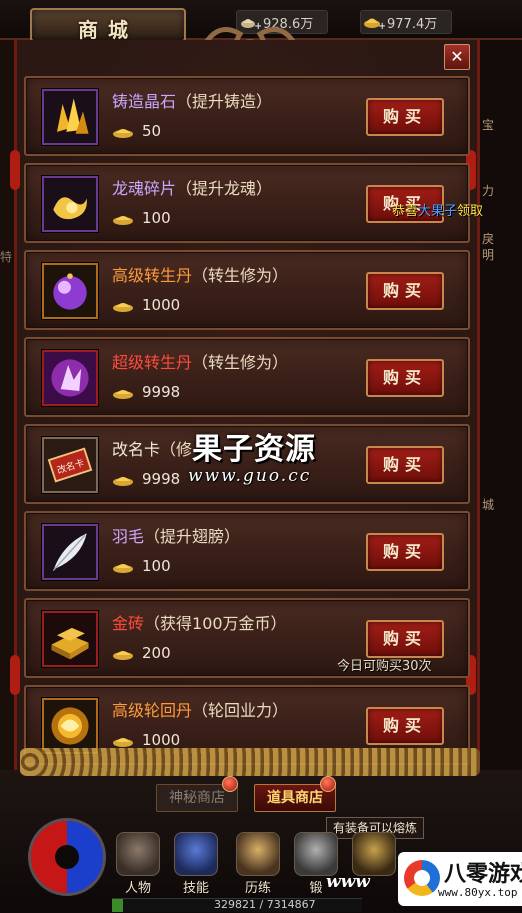 This screenshot has width=522, height=913. I want to click on menu-training: 历练, so click(258, 864).